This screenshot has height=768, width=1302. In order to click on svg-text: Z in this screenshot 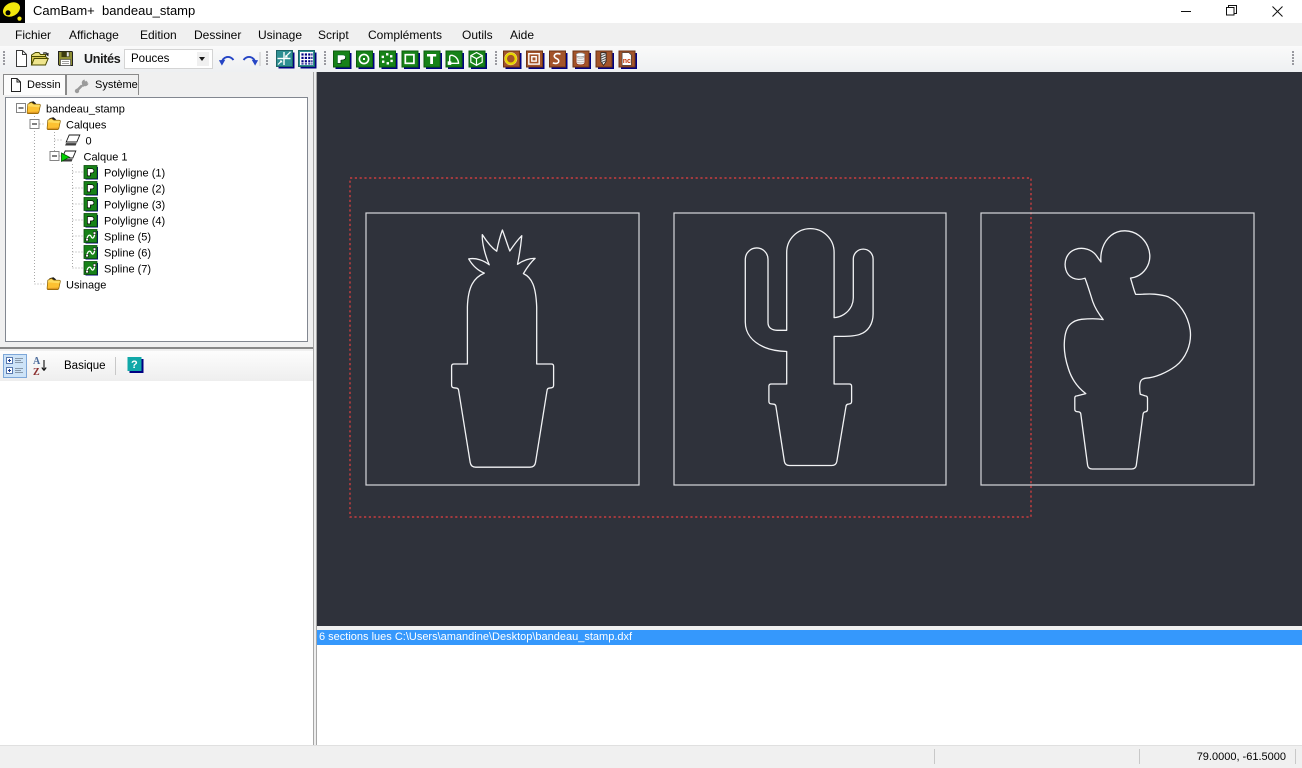, I will do `click(36, 372)`.